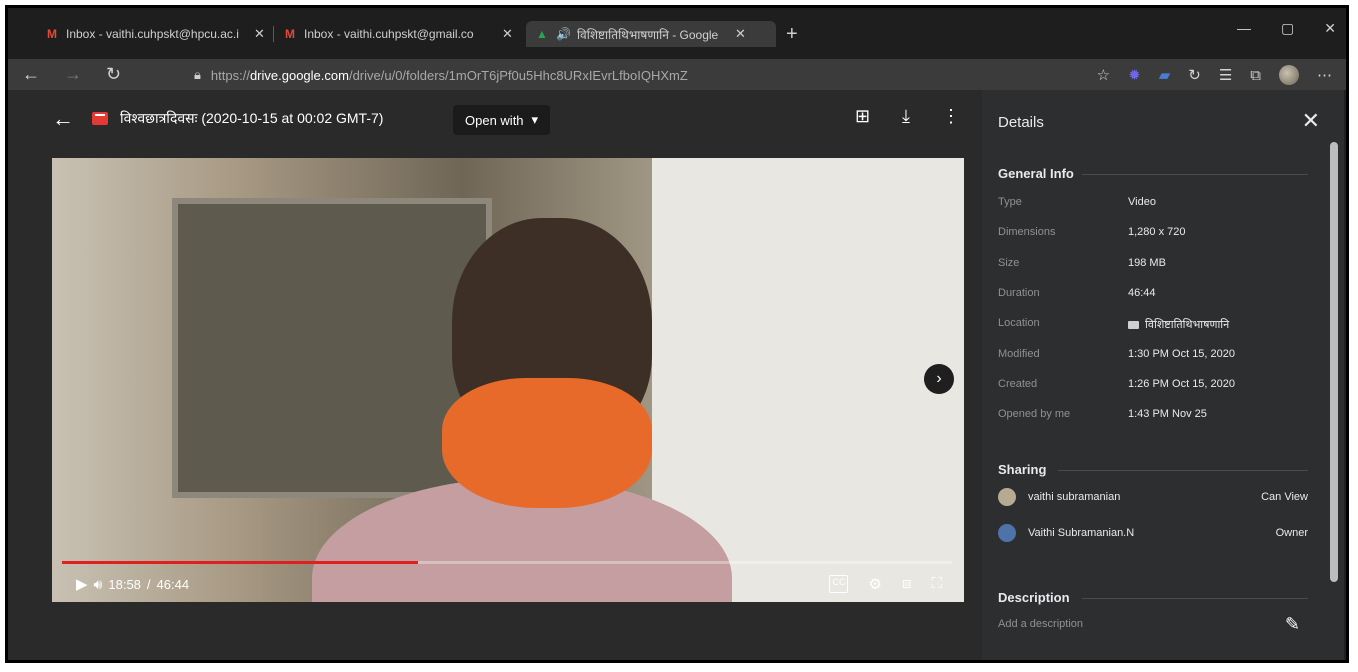 This screenshot has width=1358, height=672. I want to click on maximize-icon: ▢, so click(1287, 28).